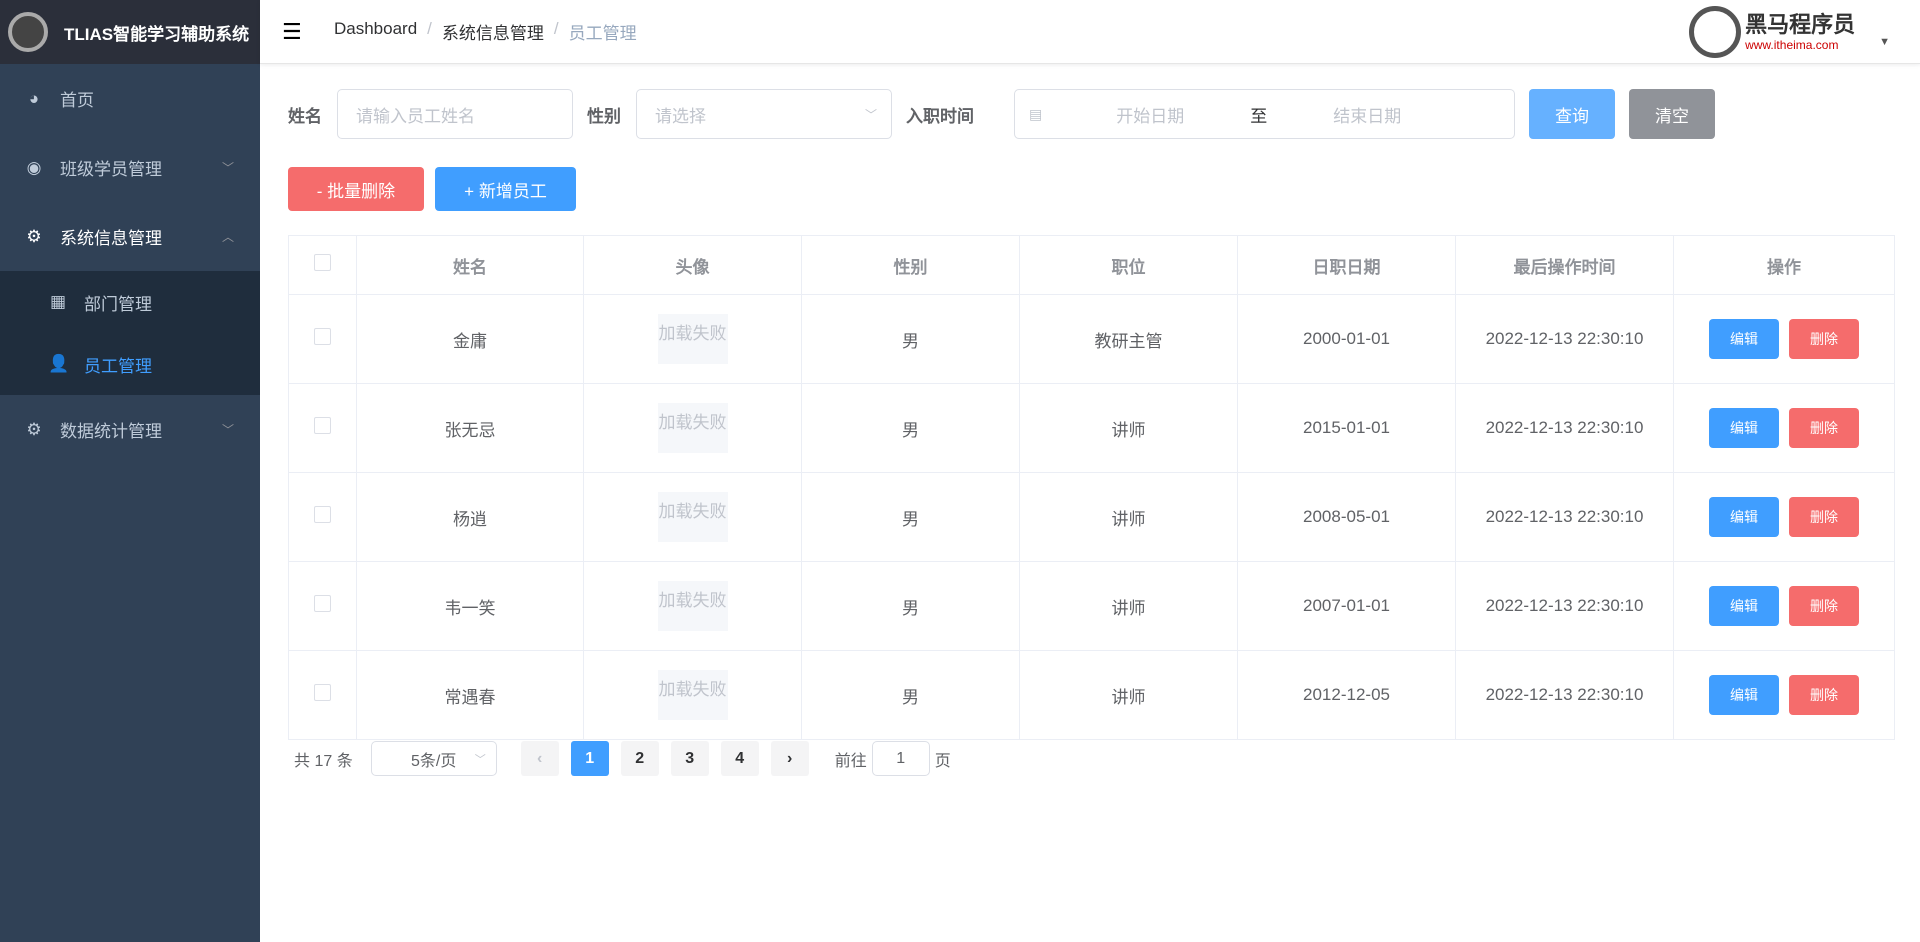  What do you see at coordinates (1800, 24) in the screenshot?
I see `brand-name: 黑马程序员` at bounding box center [1800, 24].